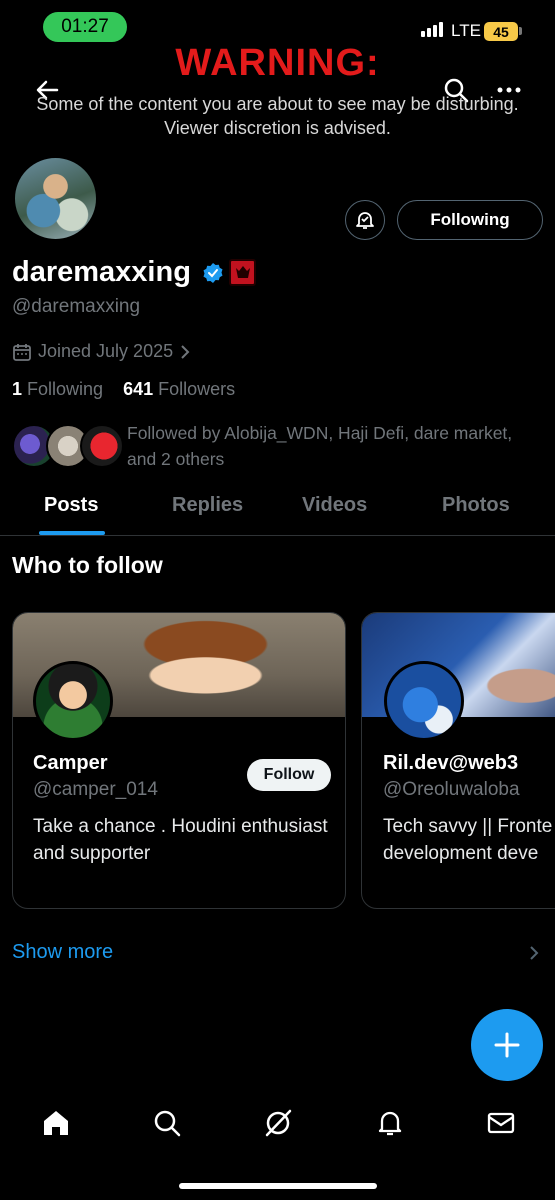 The image size is (555, 1200). What do you see at coordinates (278, 1186) in the screenshot?
I see `home-indicator` at bounding box center [278, 1186].